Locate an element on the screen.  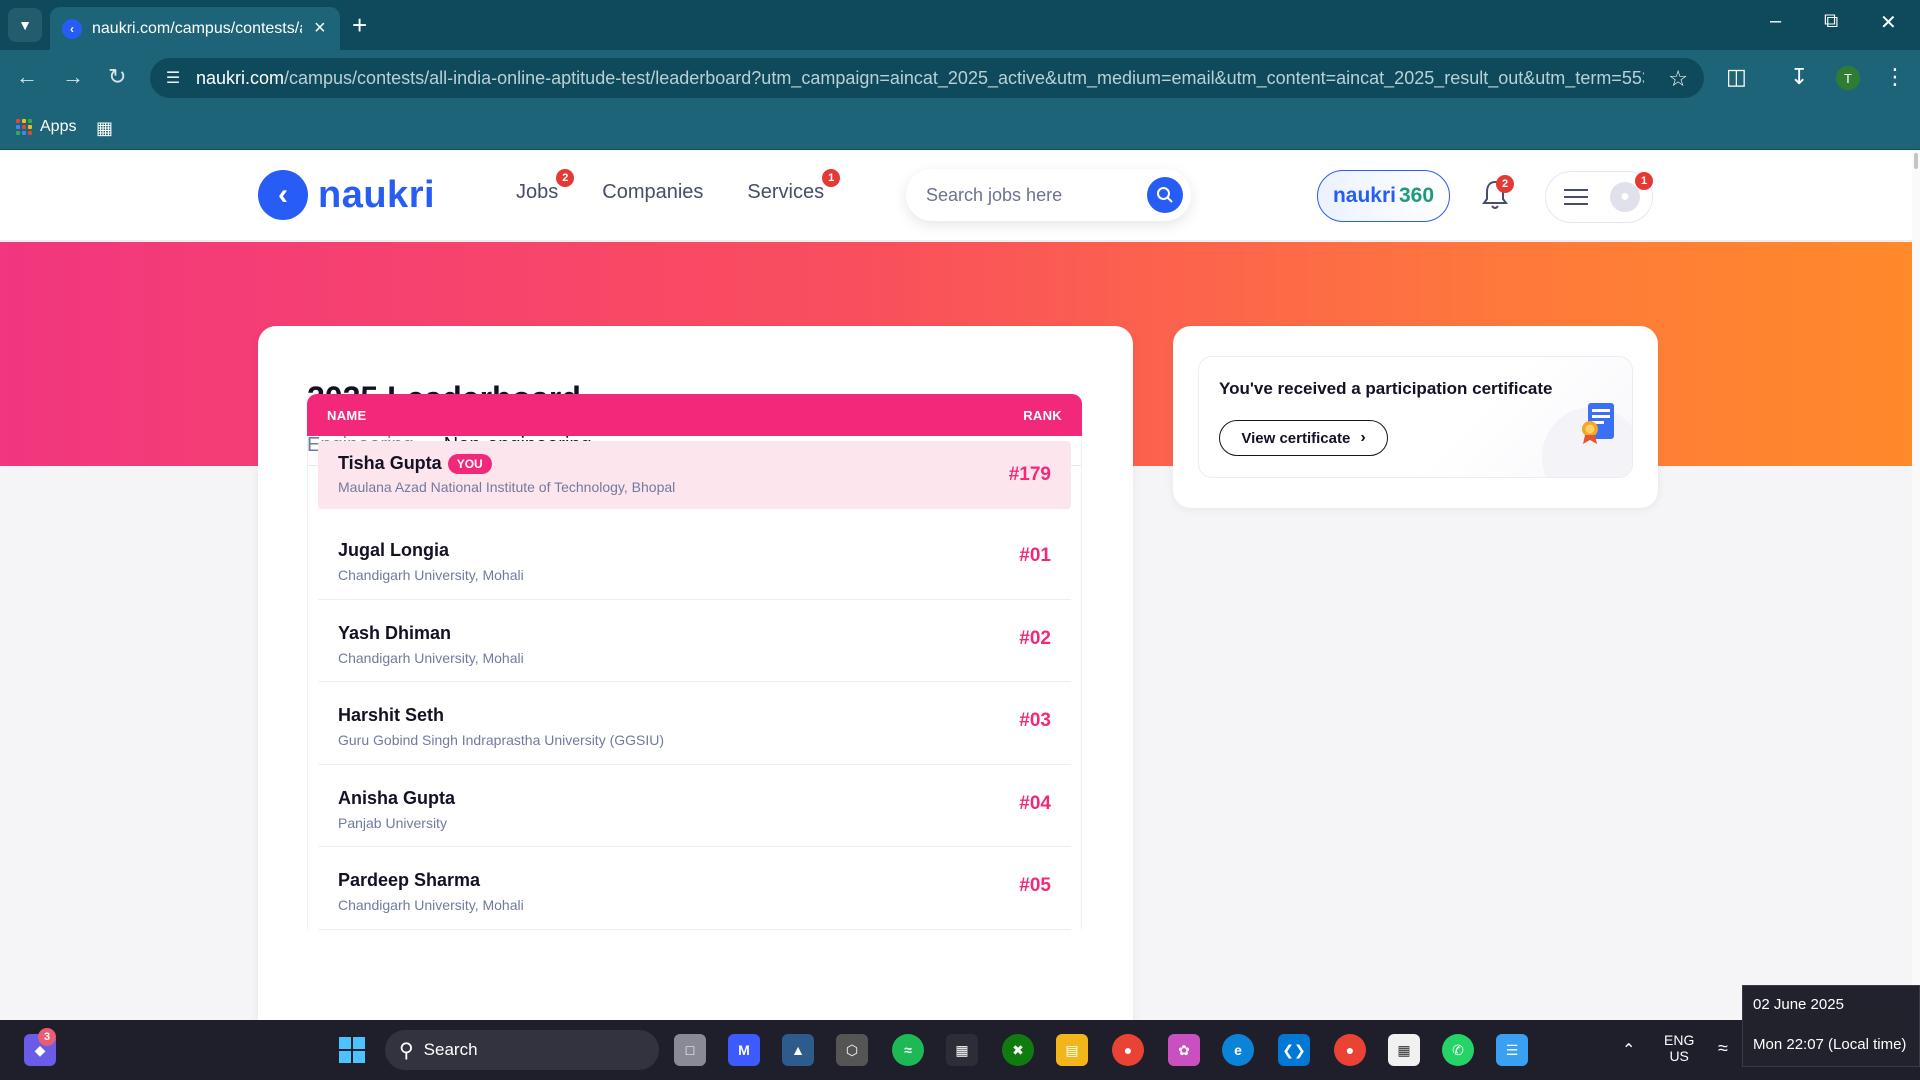
taskbar-search-label: Search is located at coordinates (450, 1049).